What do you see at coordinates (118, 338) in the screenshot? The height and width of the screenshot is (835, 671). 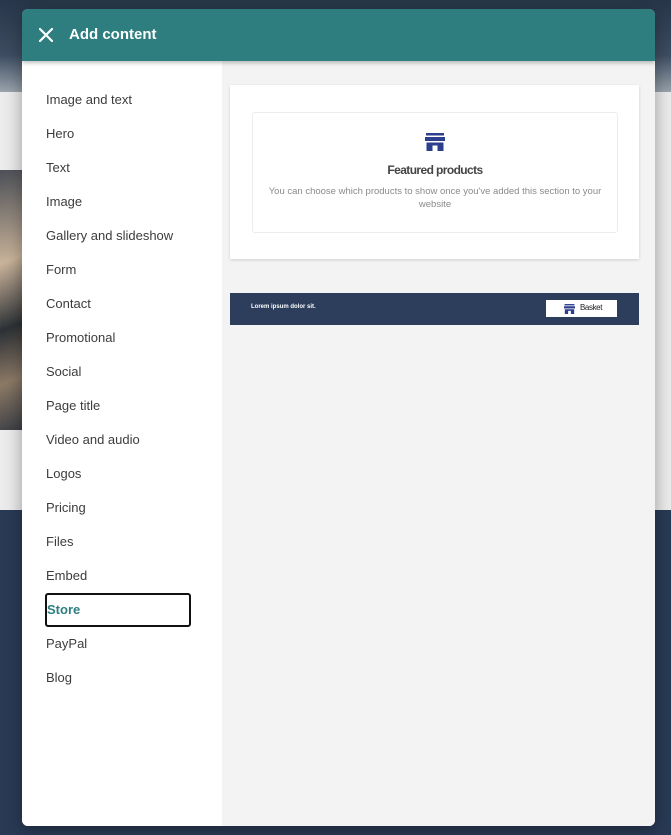 I see `sidebar-item-promotional: Promotional` at bounding box center [118, 338].